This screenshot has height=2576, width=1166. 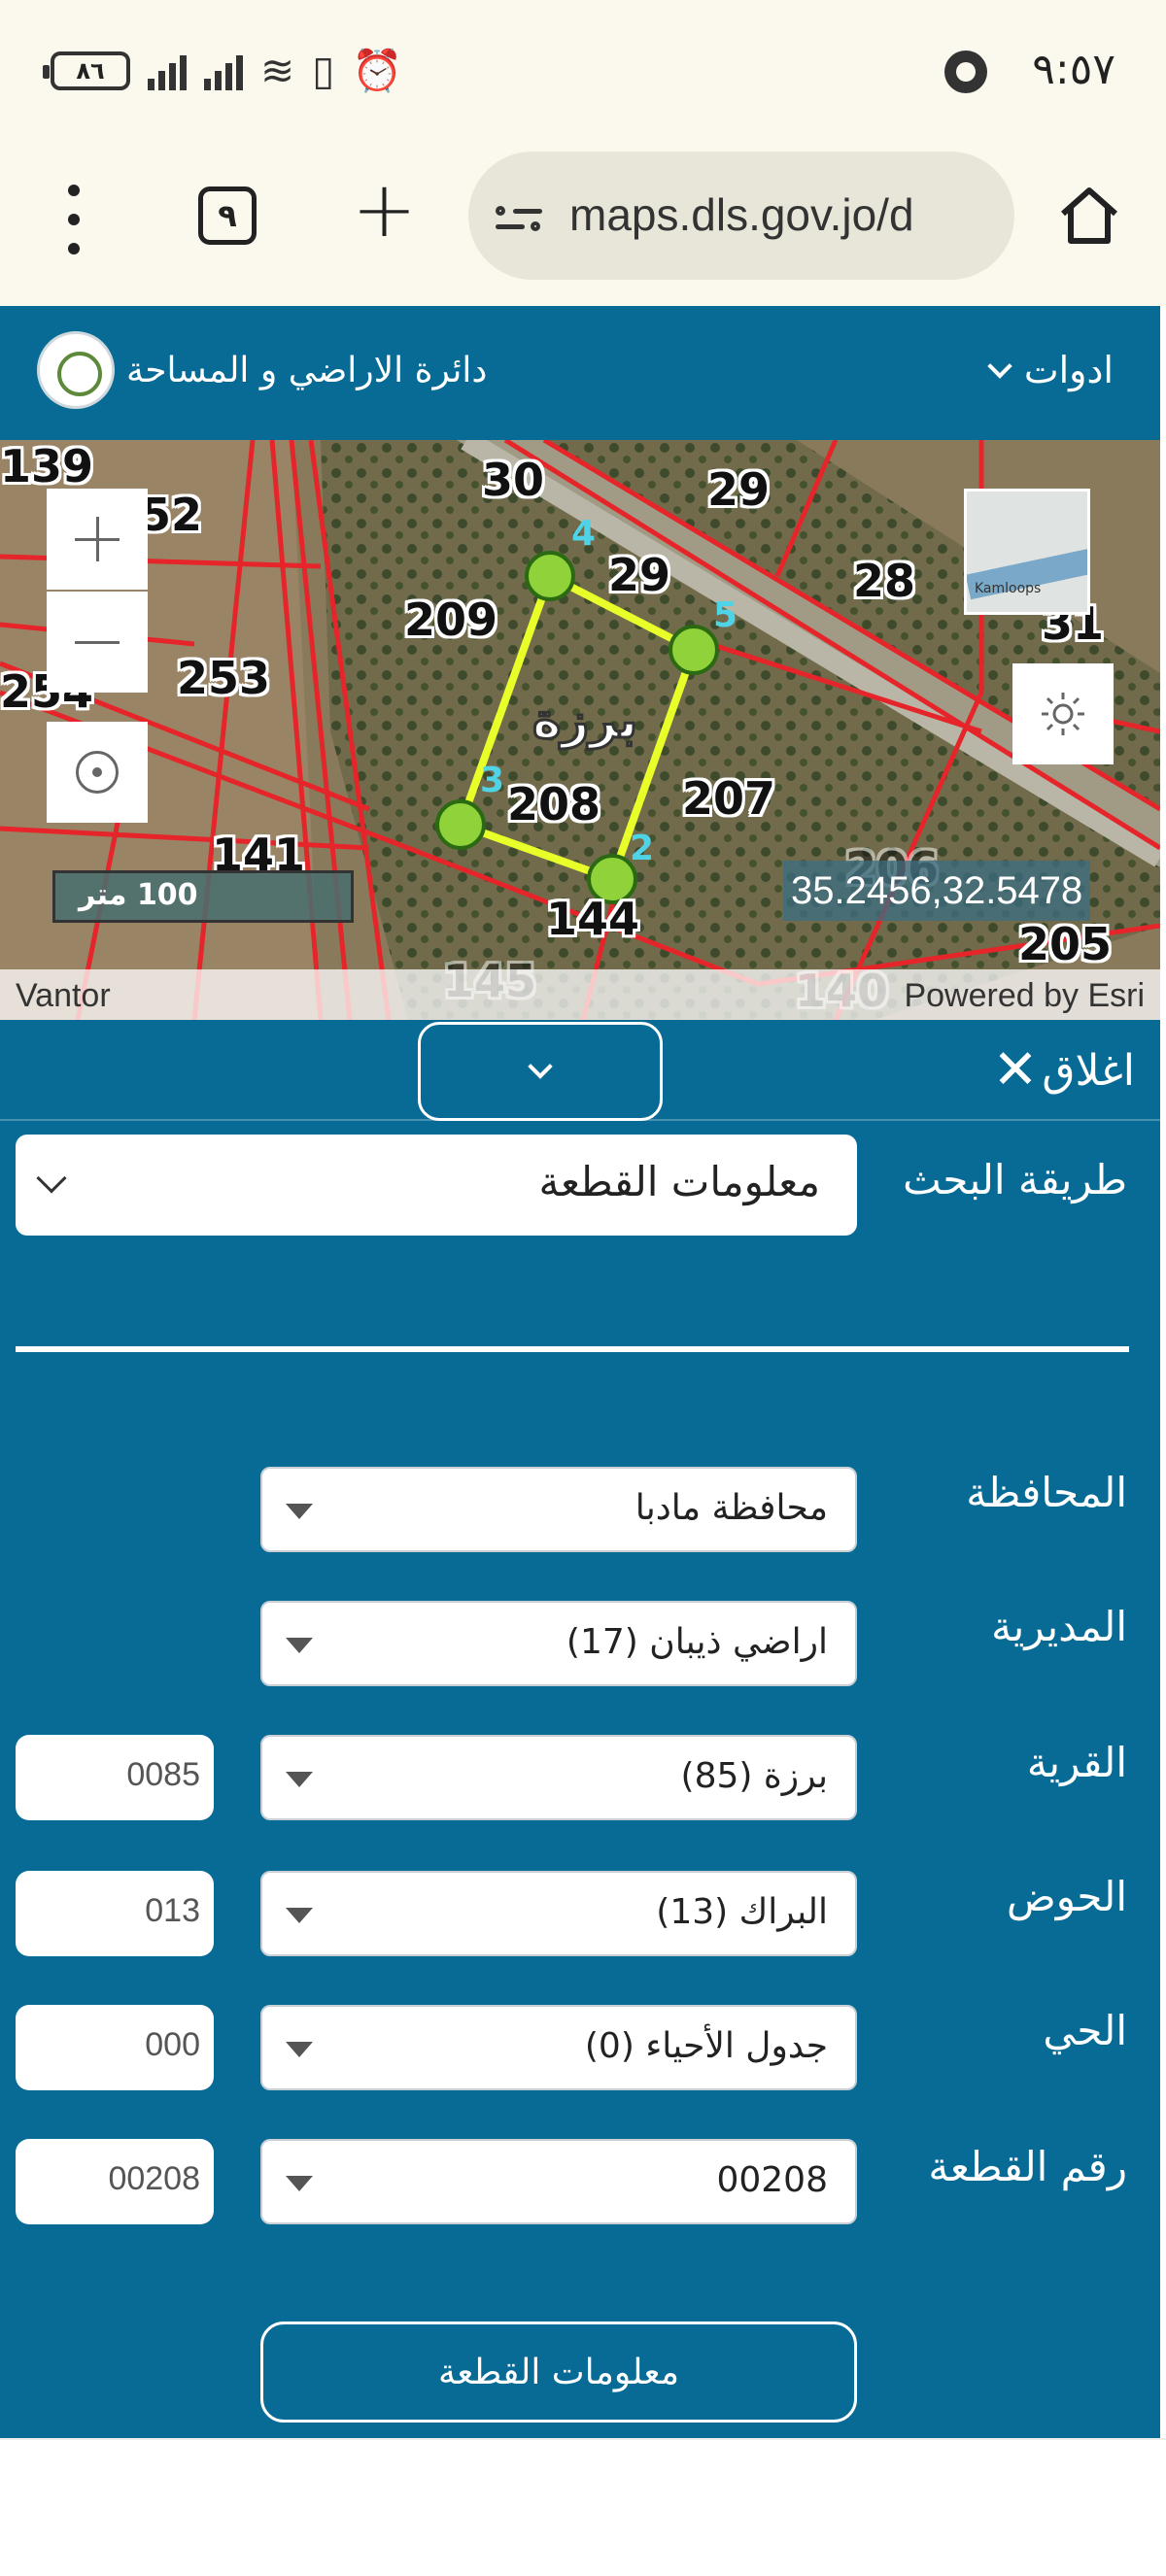 What do you see at coordinates (706, 2046) in the screenshot?
I see `neighborhood-value: جدول الأحياء (0)` at bounding box center [706, 2046].